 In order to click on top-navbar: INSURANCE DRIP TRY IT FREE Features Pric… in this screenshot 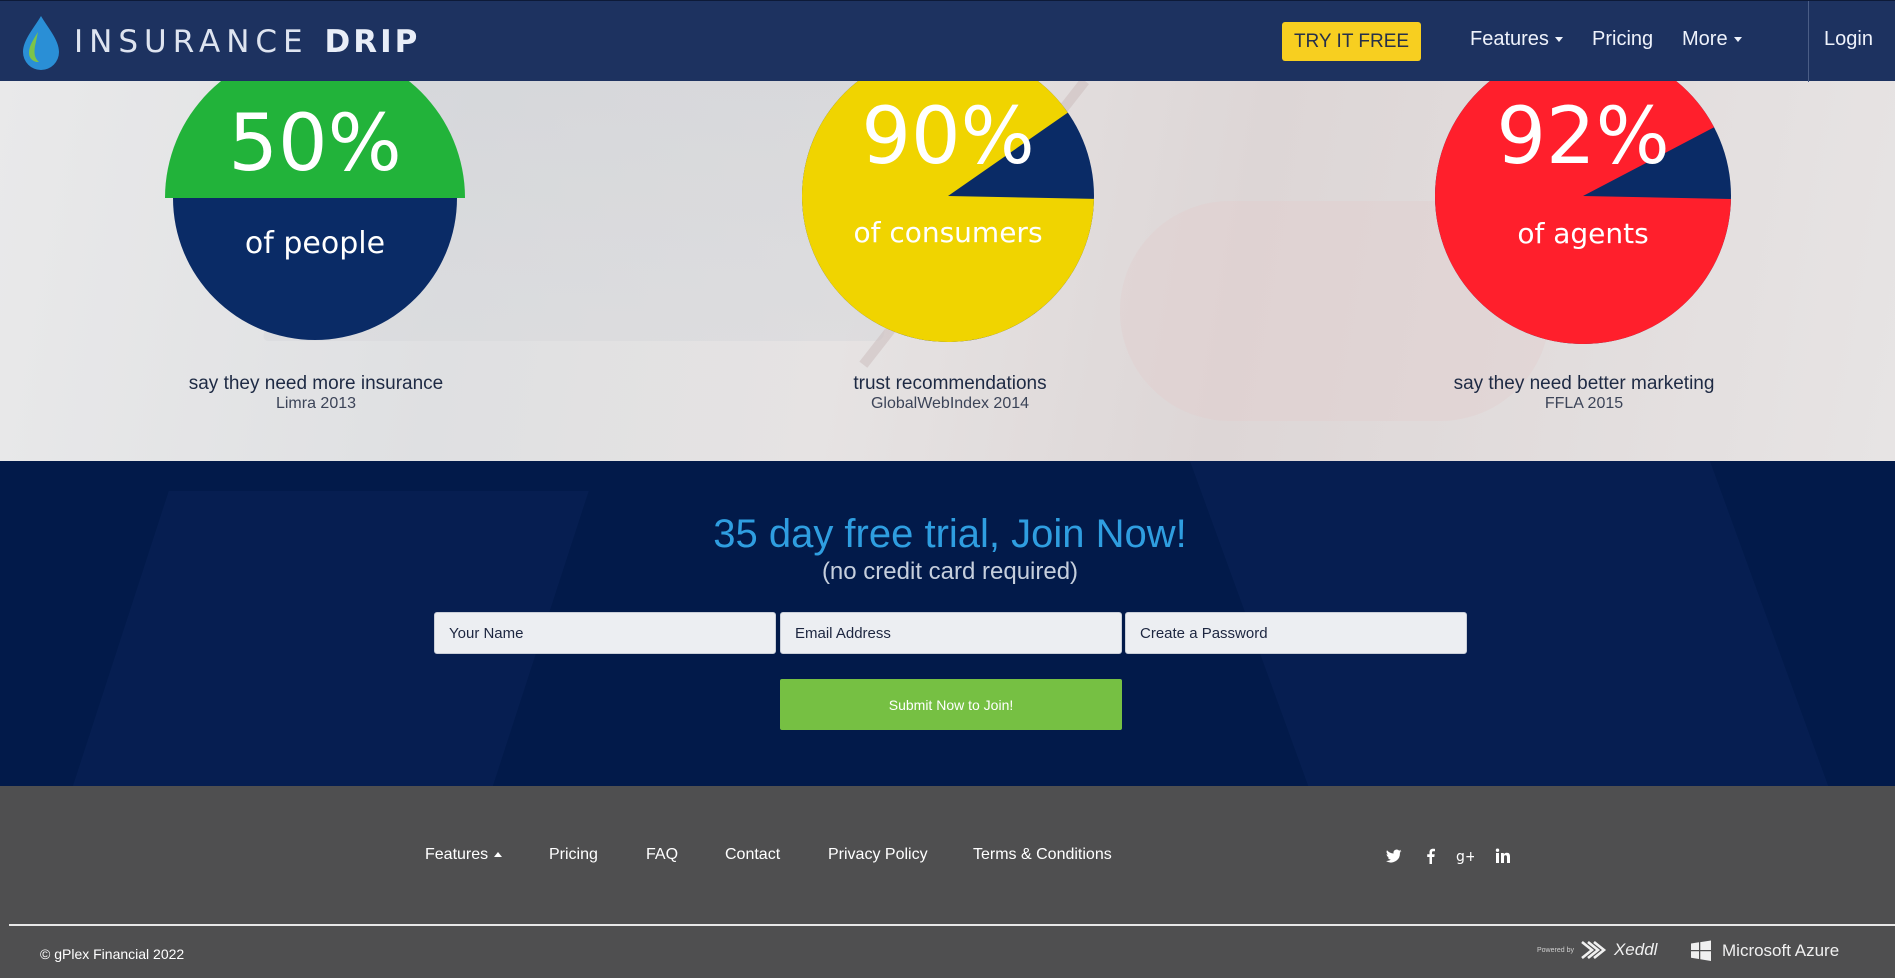, I will do `click(947, 41)`.